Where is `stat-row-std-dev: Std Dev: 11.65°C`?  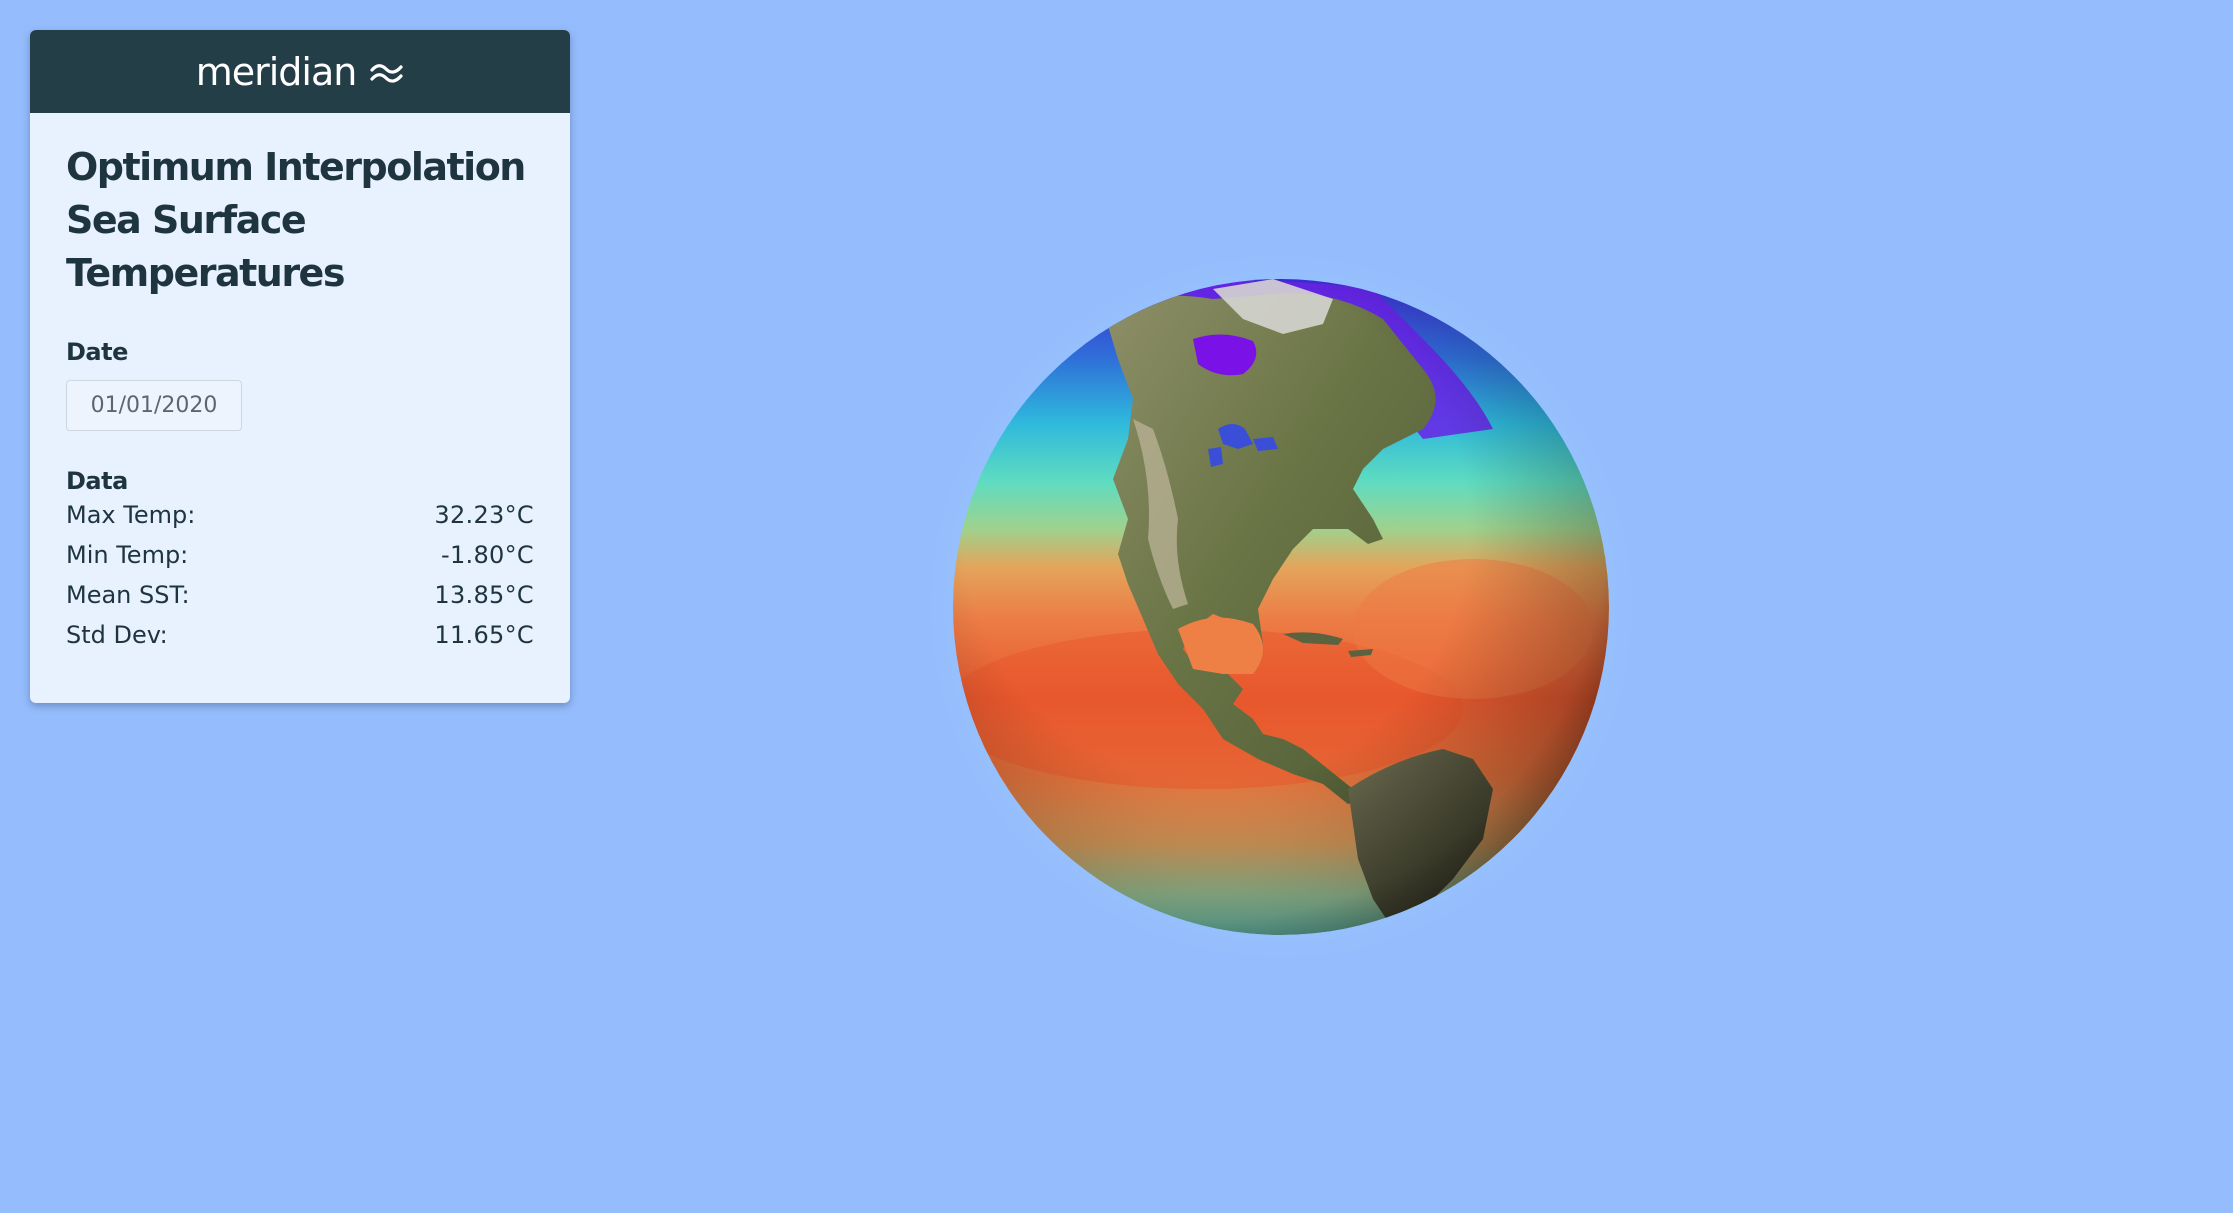
stat-row-std-dev: Std Dev: 11.65°C is located at coordinates (300, 641).